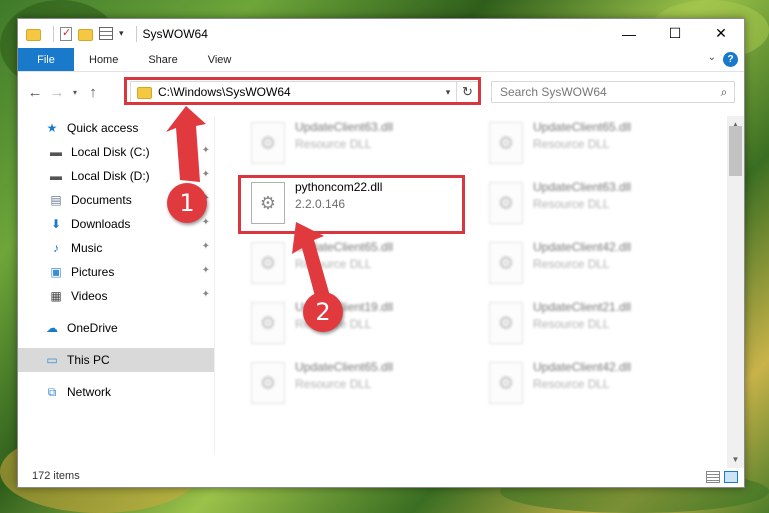  What do you see at coordinates (92, 328) in the screenshot?
I see `sidebar-item-label: OneDrive` at bounding box center [92, 328].